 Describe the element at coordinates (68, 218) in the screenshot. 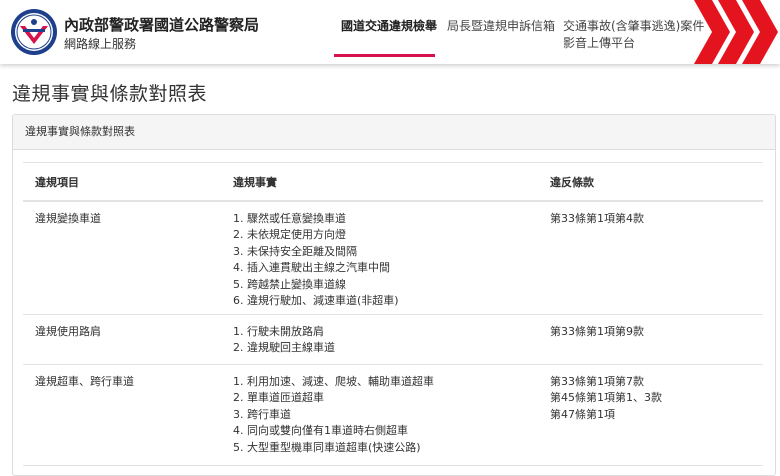

I see `row-item: 違規變換車道` at that location.